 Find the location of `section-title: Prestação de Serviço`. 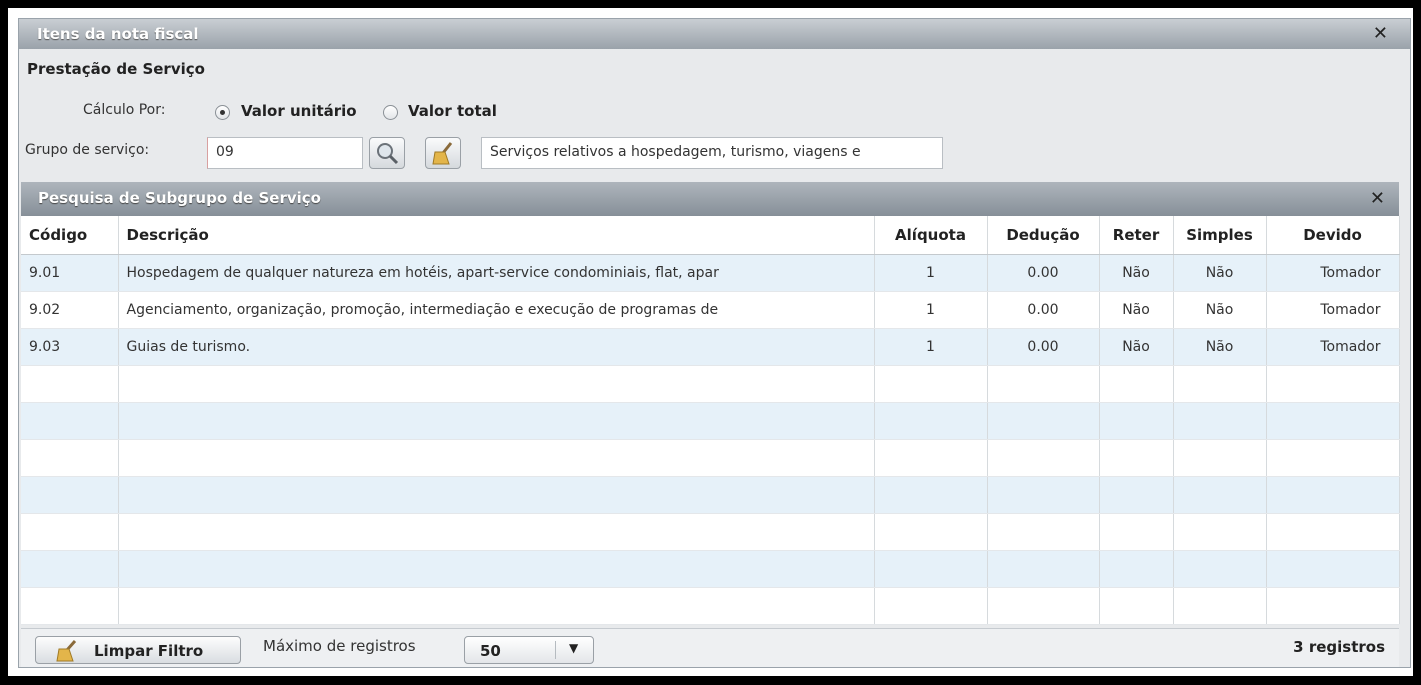

section-title: Prestação de Serviço is located at coordinates (116, 69).